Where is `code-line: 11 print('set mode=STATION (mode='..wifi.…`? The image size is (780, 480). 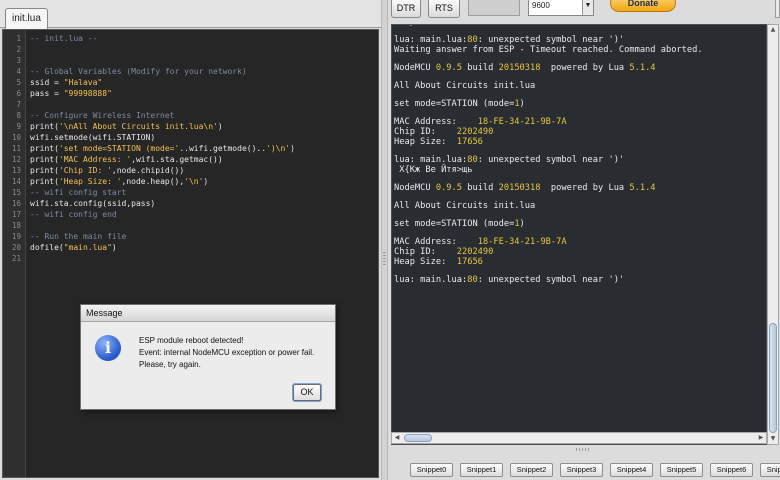
code-line: 11 print('set mode=STATION (mode='..wifi.… is located at coordinates (190, 148).